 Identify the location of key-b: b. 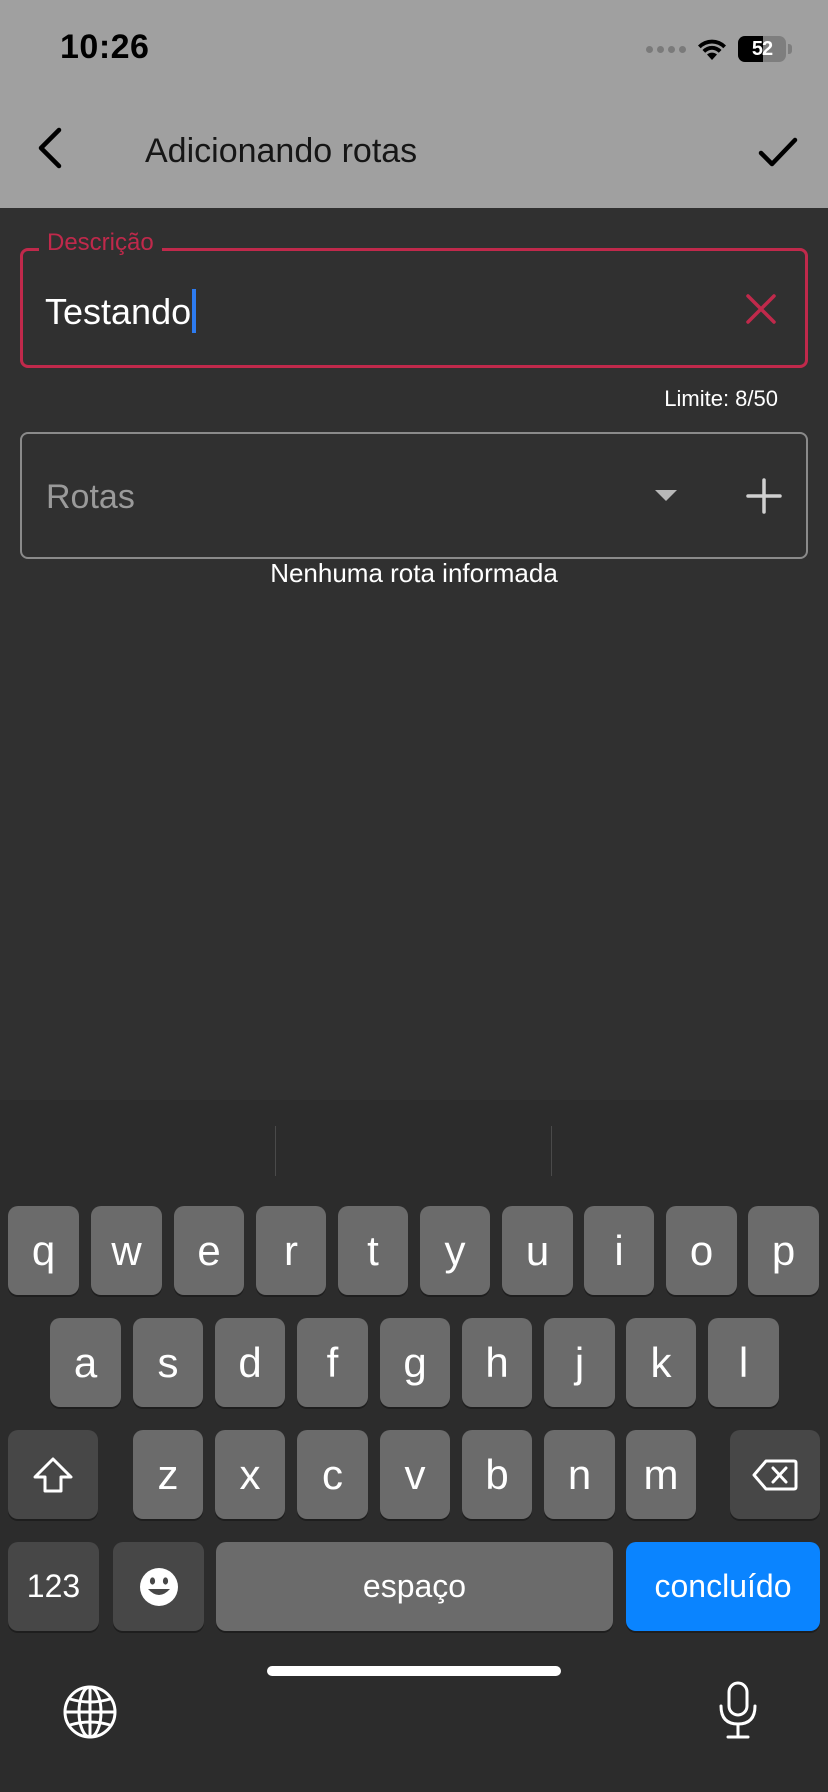
(497, 1474).